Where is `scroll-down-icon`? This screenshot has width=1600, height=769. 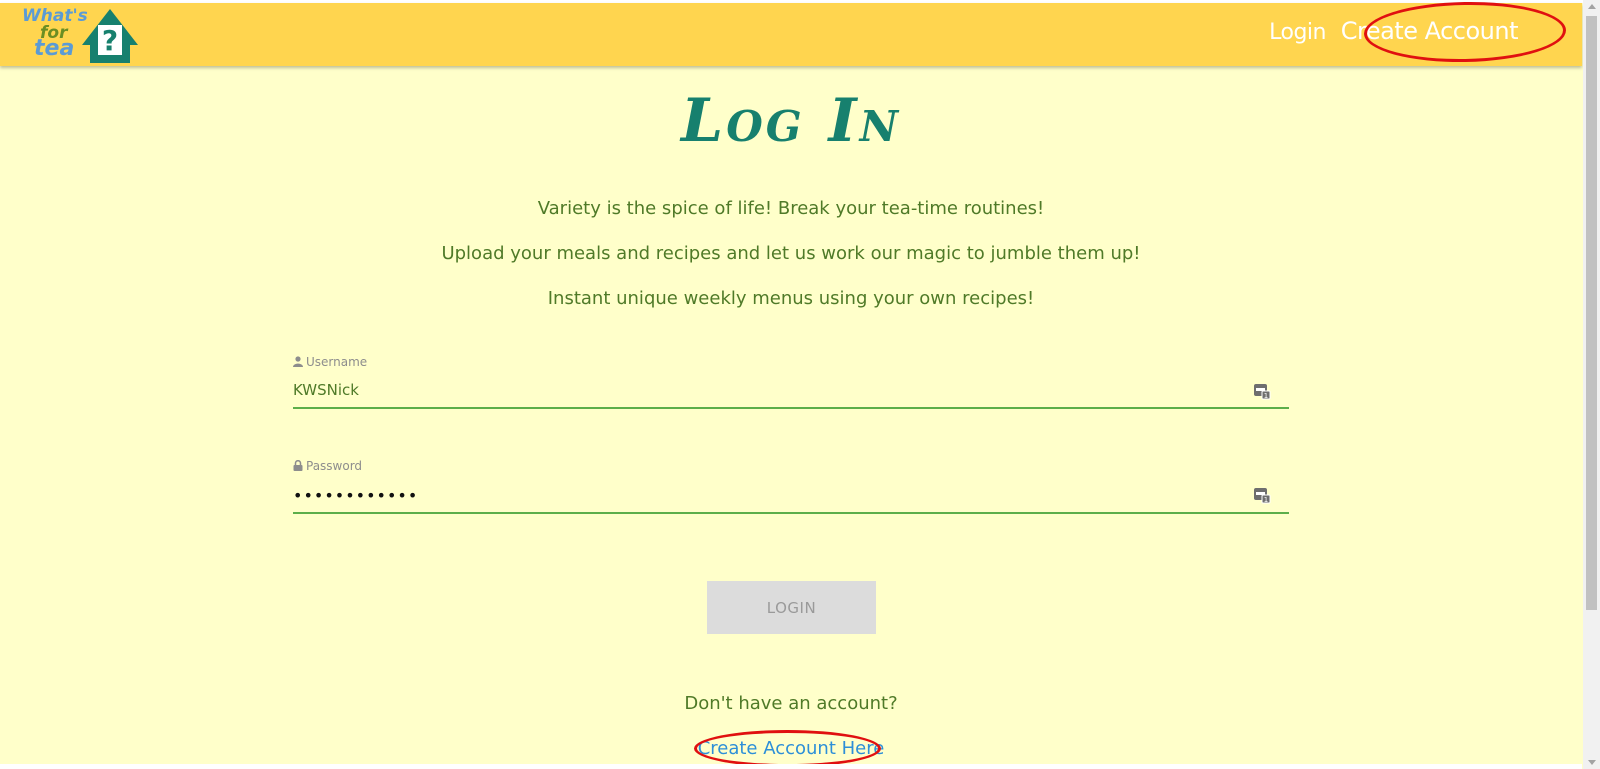 scroll-down-icon is located at coordinates (1592, 762).